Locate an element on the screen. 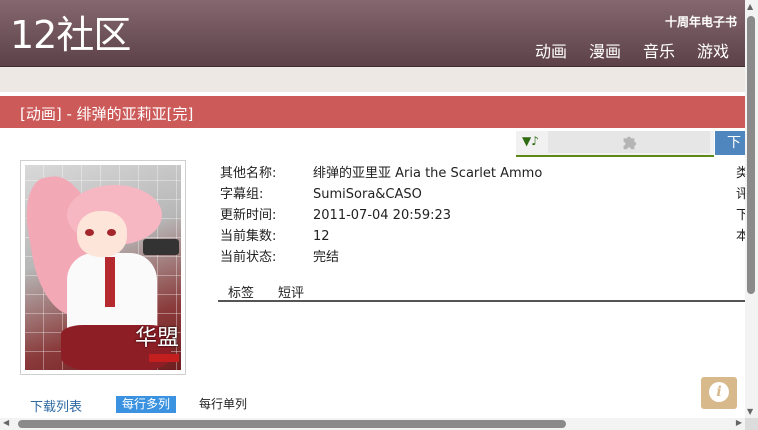 The image size is (758, 430). horizontal-scrollbar: ◀ ▶ is located at coordinates (372, 424).